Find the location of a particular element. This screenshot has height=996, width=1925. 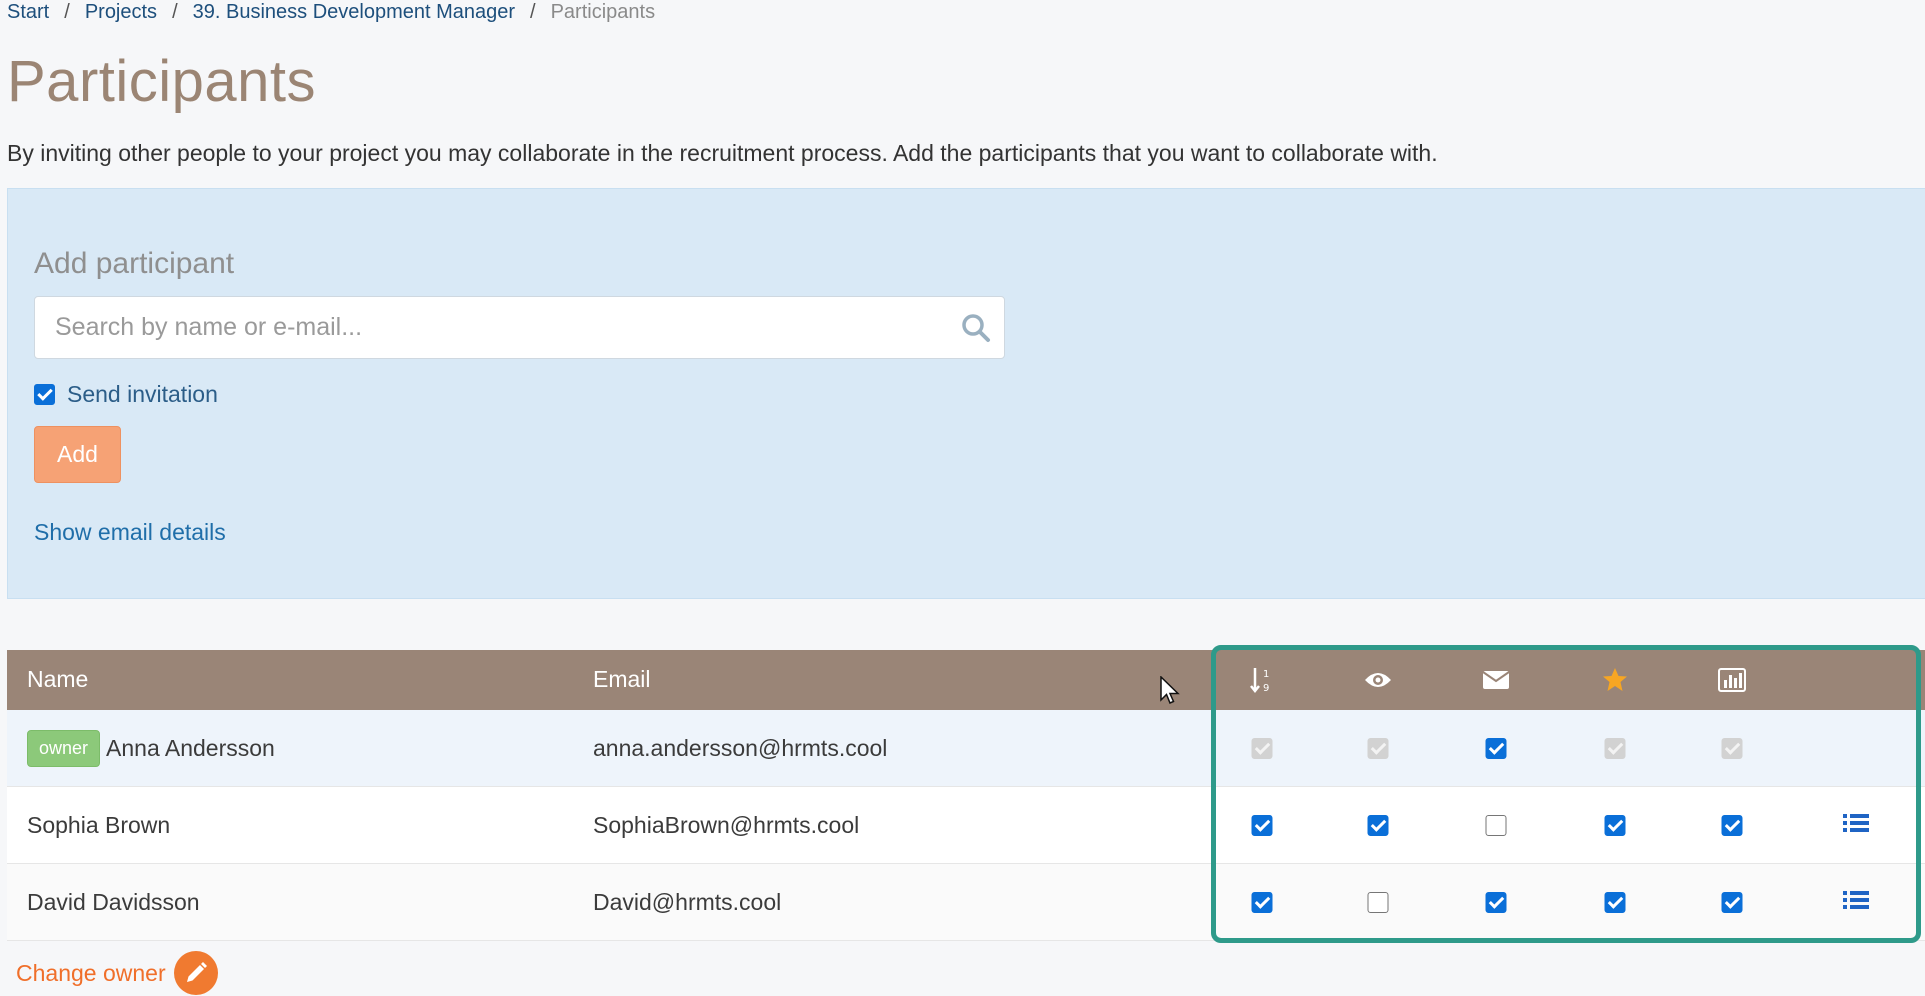

table-row: Sophia Brown SophiaBrown@hrmts.cool is located at coordinates (966, 825).